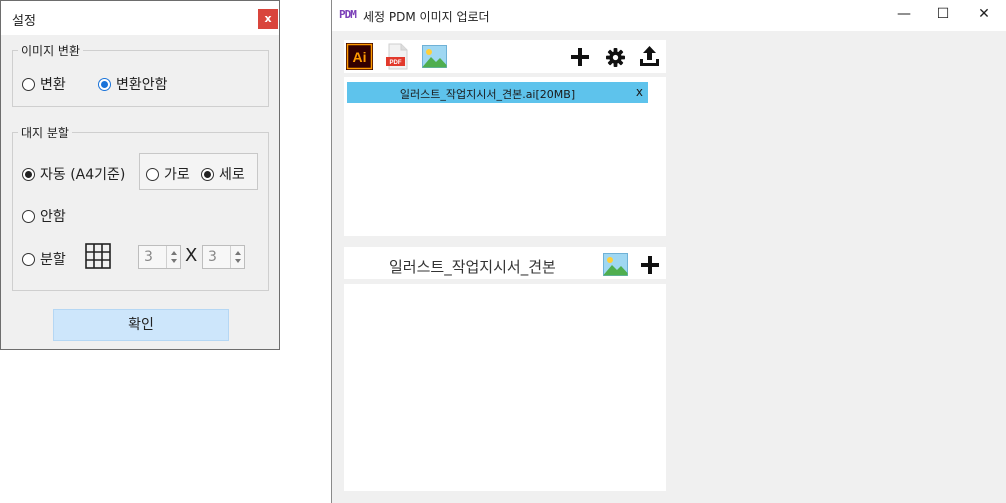 The width and height of the screenshot is (1006, 503). What do you see at coordinates (984, 15) in the screenshot?
I see `close-button: ✕` at bounding box center [984, 15].